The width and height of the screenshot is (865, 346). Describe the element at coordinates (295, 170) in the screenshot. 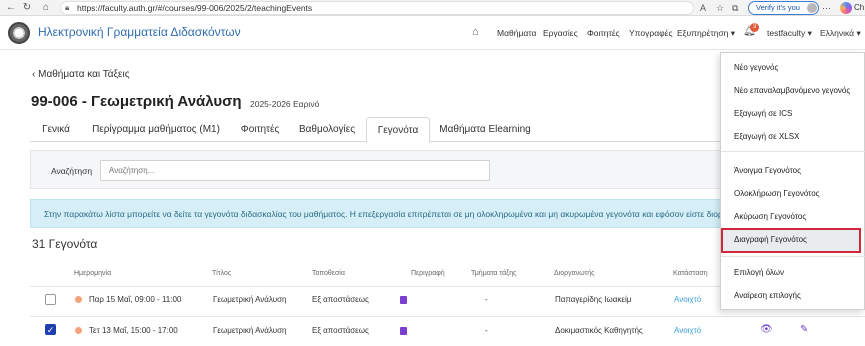

I see `search-input` at that location.